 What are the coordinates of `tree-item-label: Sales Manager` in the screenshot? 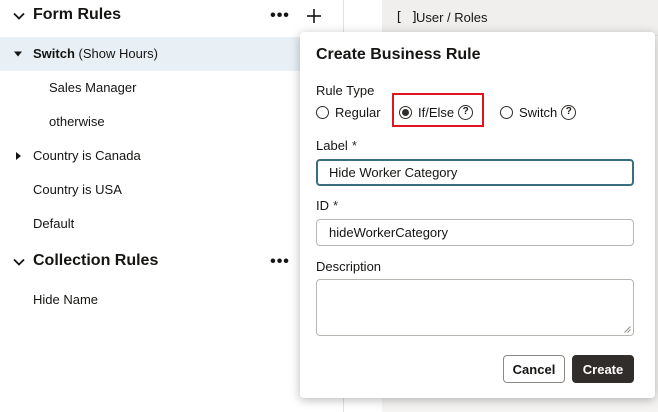 It's located at (93, 87).